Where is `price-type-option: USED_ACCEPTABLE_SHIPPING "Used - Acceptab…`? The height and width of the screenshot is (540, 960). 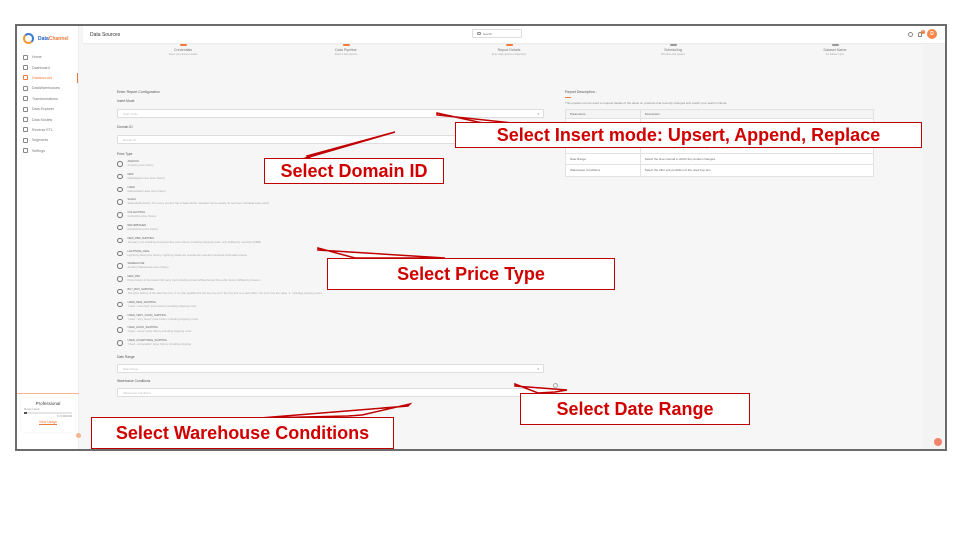
price-type-option: USED_ACCEPTABLE_SHIPPING "Used - Acceptab… is located at coordinates (332, 345).